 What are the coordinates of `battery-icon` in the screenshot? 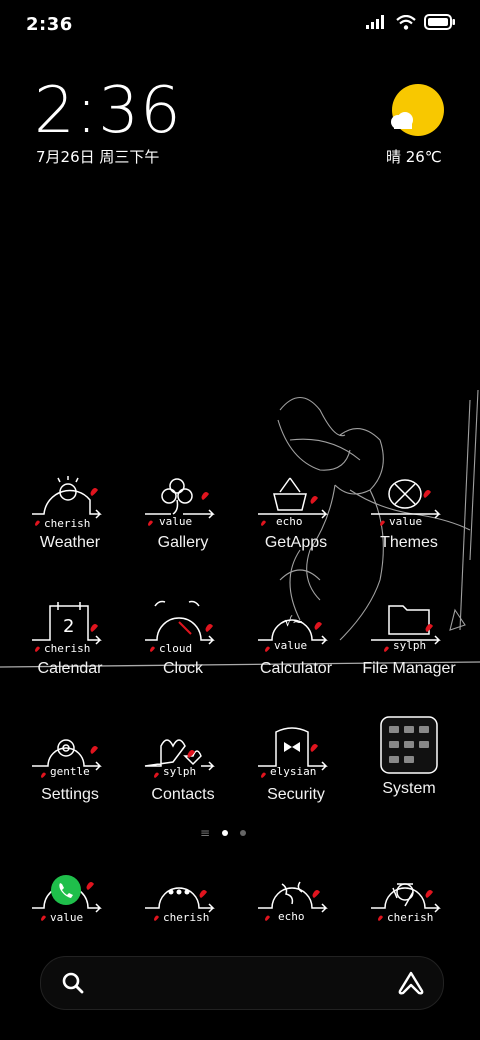 It's located at (439, 22).